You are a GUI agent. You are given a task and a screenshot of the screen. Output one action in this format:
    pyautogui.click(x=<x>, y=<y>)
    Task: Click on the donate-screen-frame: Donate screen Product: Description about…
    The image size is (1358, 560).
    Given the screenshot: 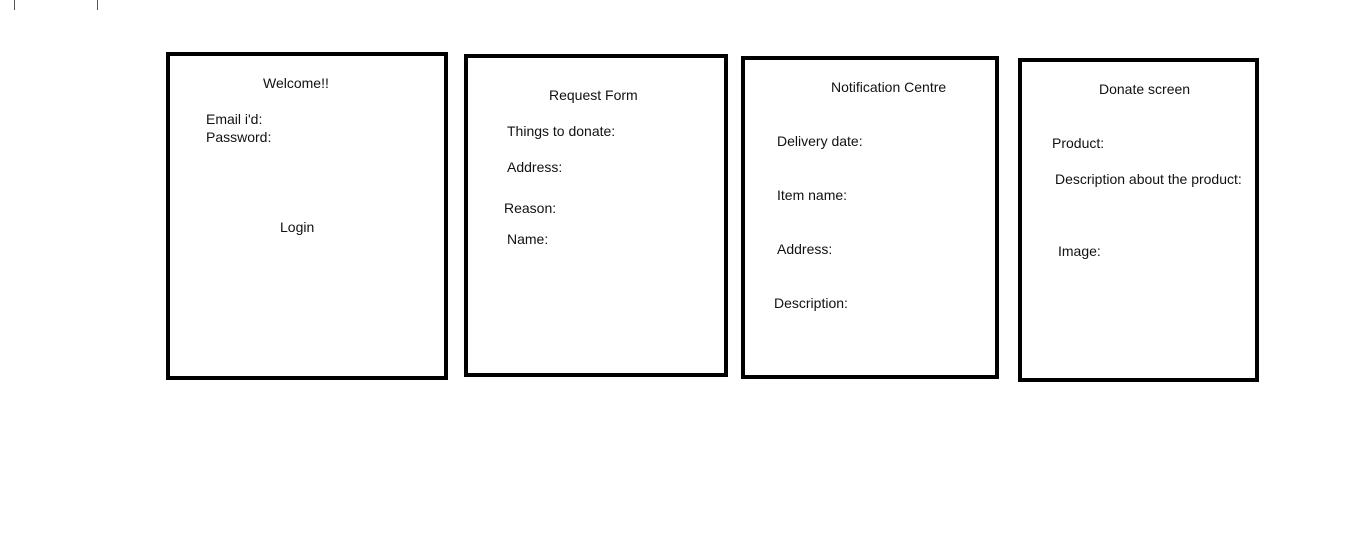 What is the action you would take?
    pyautogui.click(x=1138, y=220)
    